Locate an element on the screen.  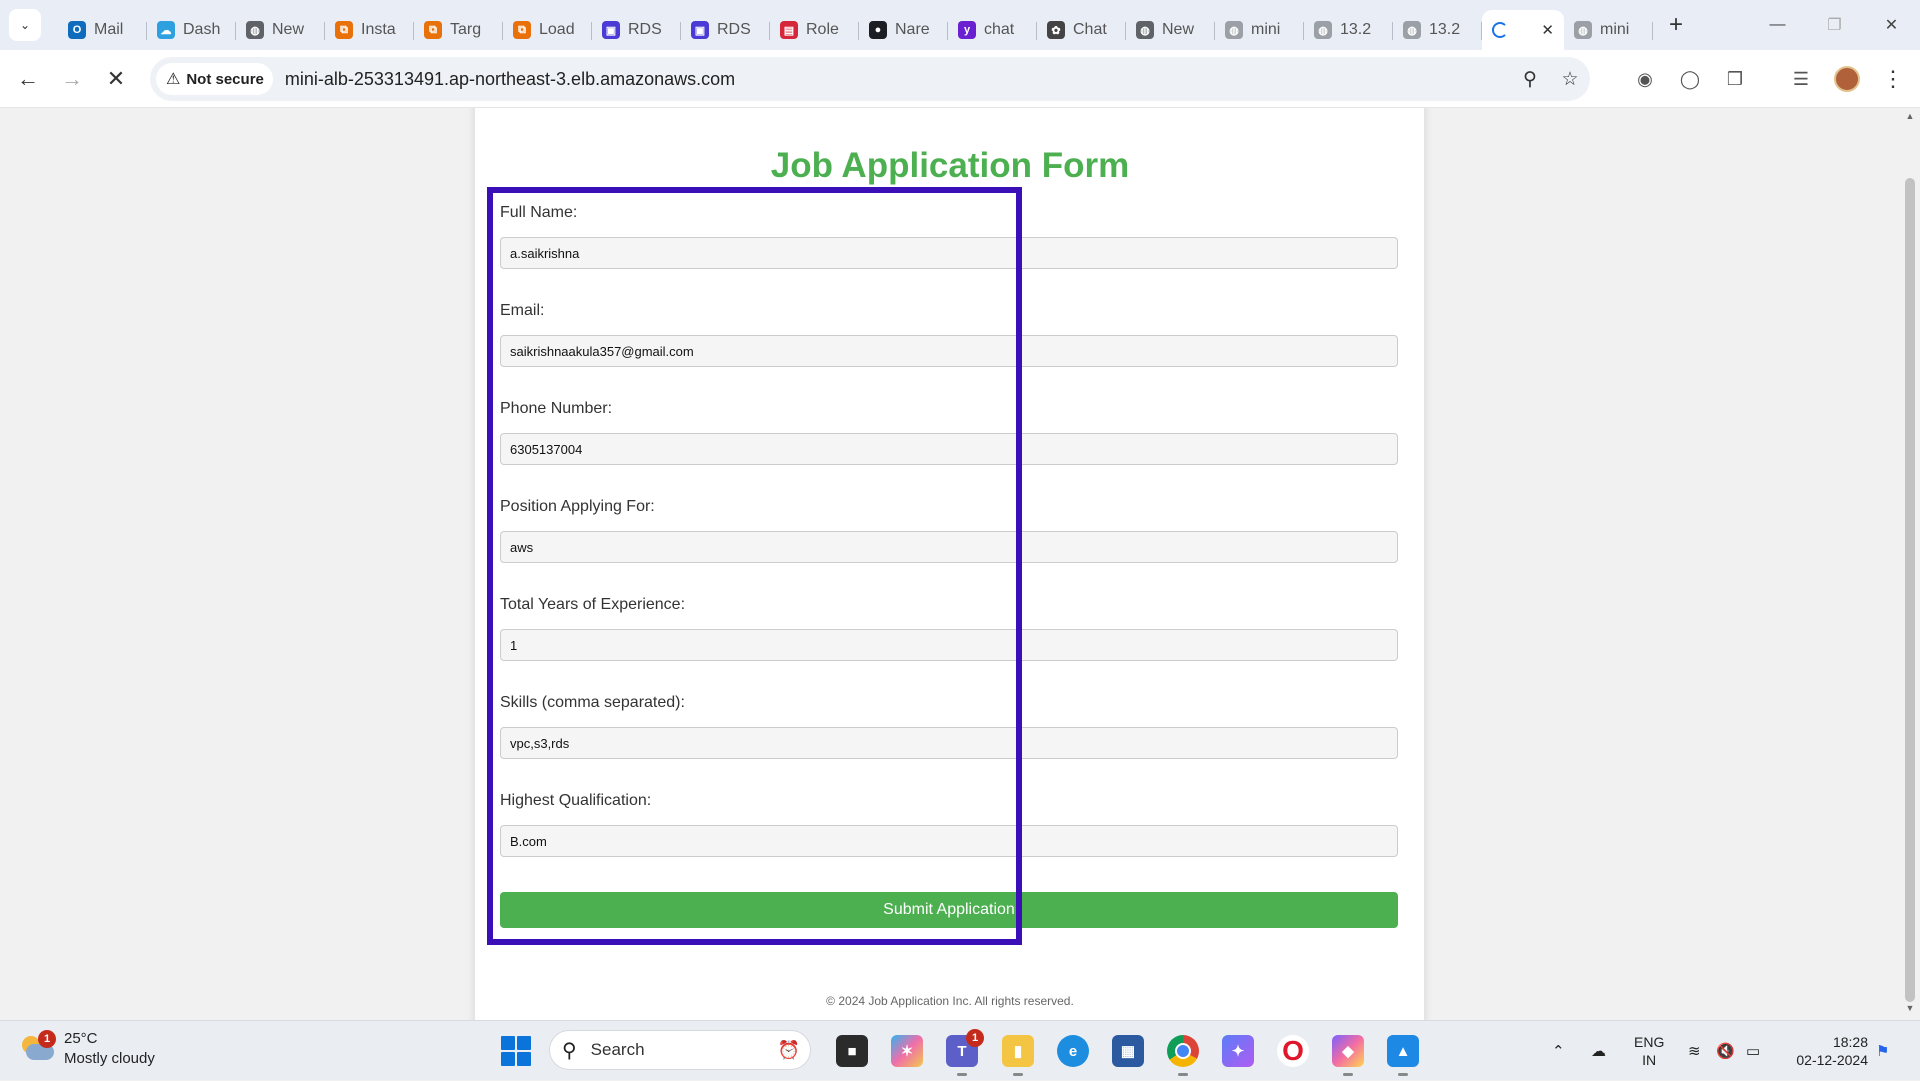
start-button is located at coordinates (516, 1051).